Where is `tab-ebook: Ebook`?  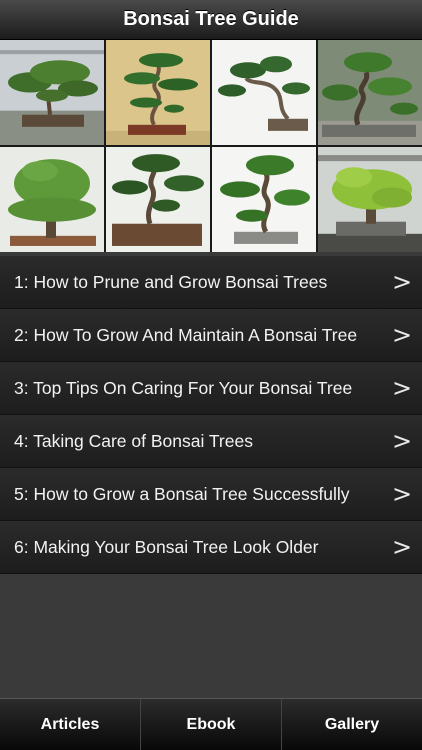 tab-ebook: Ebook is located at coordinates (211, 724).